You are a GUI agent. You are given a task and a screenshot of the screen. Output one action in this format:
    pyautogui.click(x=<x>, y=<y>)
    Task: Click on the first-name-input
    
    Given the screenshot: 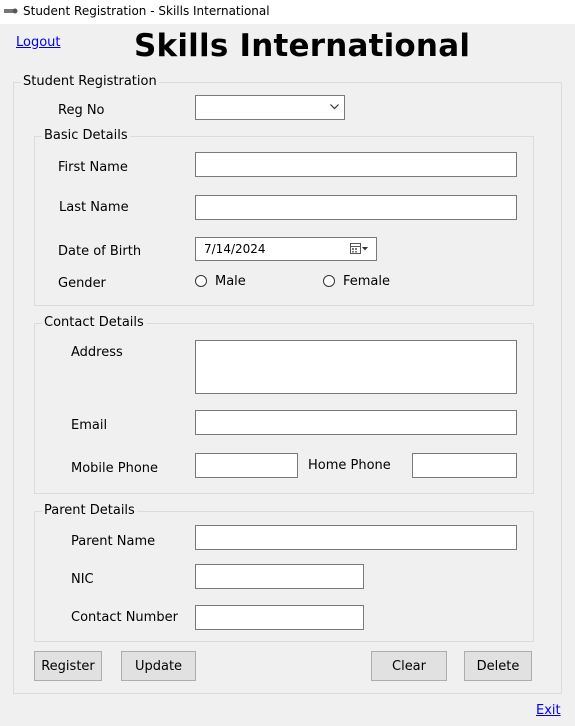 What is the action you would take?
    pyautogui.click(x=356, y=164)
    